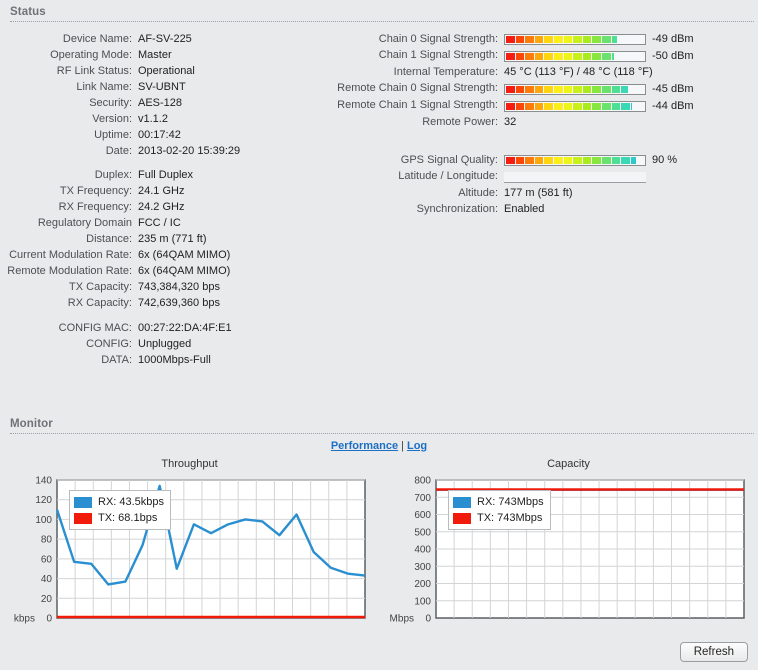 The width and height of the screenshot is (758, 670). Describe the element at coordinates (402, 619) in the screenshot. I see `svg-text: Mbps` at that location.